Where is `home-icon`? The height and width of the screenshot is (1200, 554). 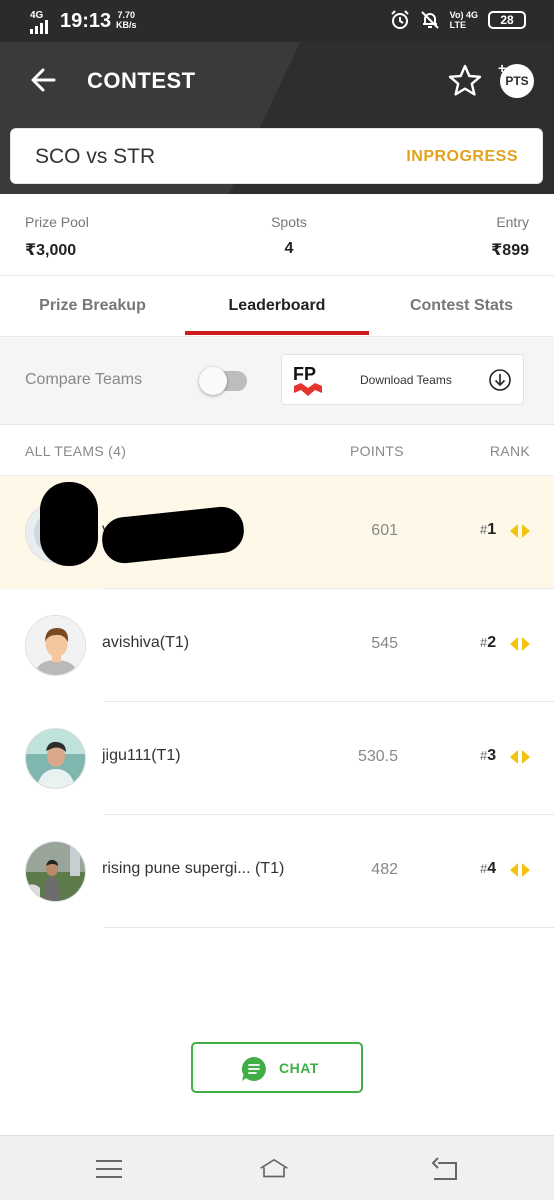
home-icon is located at coordinates (274, 1169).